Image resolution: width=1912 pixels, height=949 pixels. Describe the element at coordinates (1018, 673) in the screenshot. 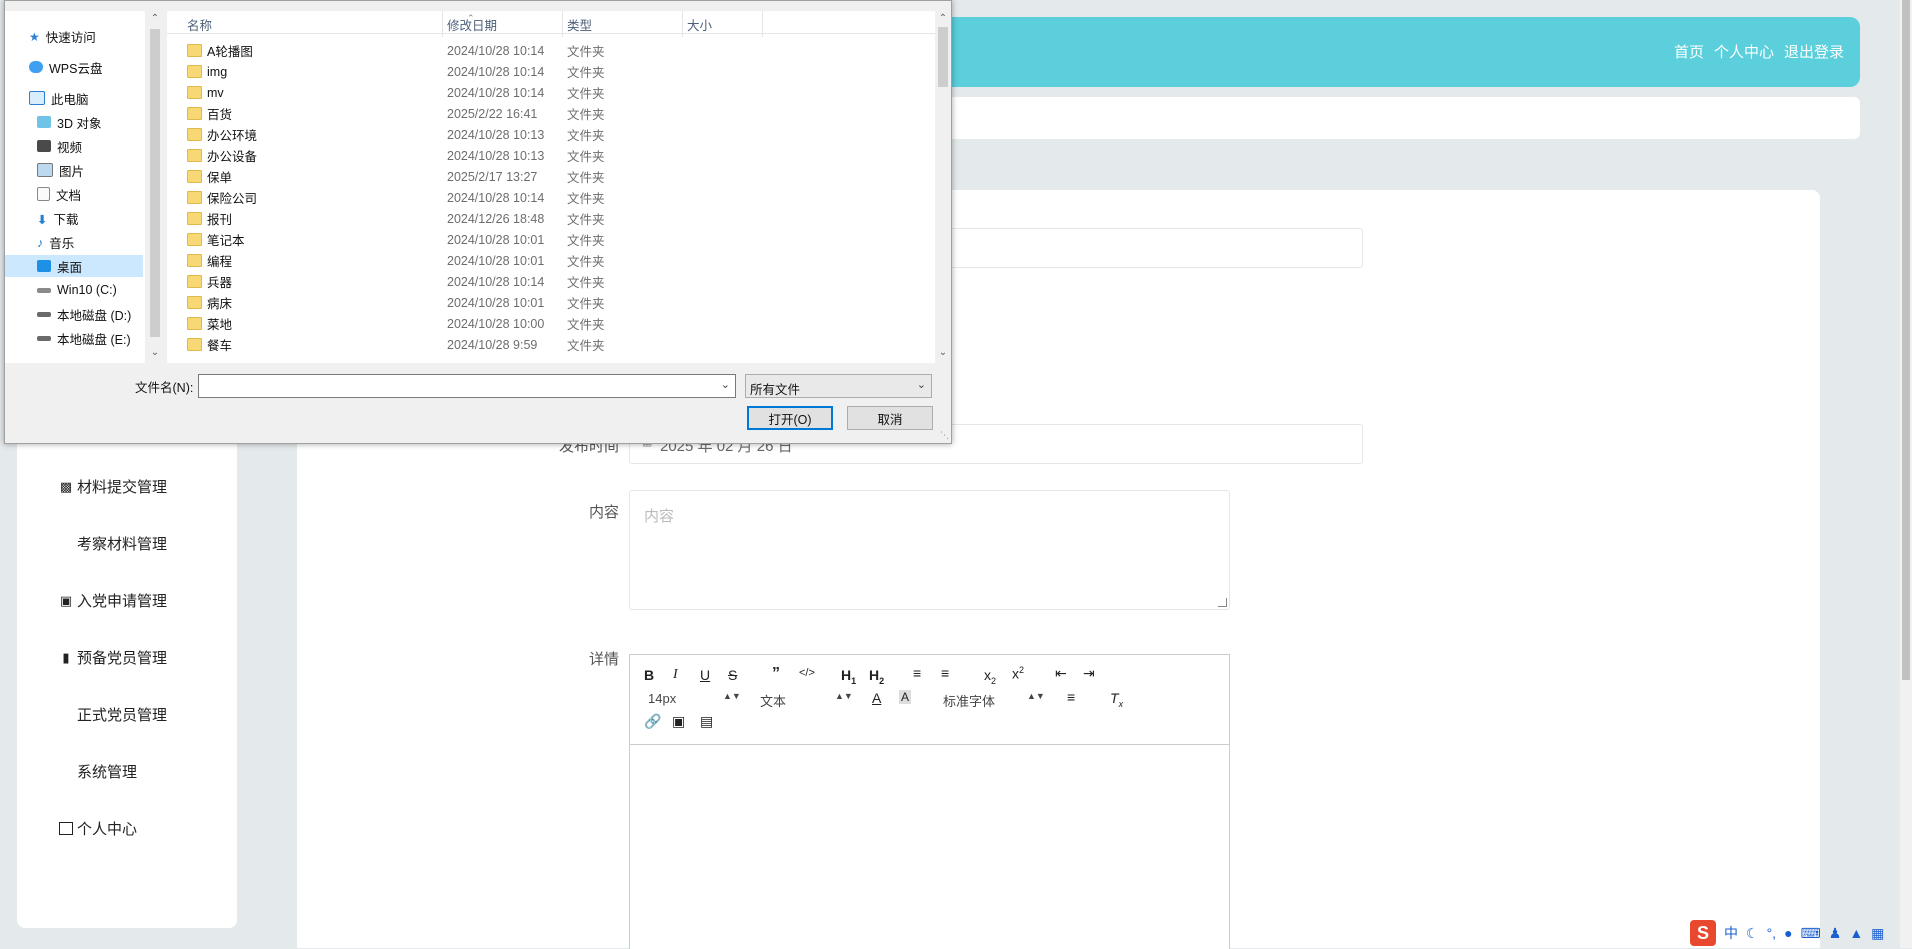

I see `superscript-icon: x2` at that location.